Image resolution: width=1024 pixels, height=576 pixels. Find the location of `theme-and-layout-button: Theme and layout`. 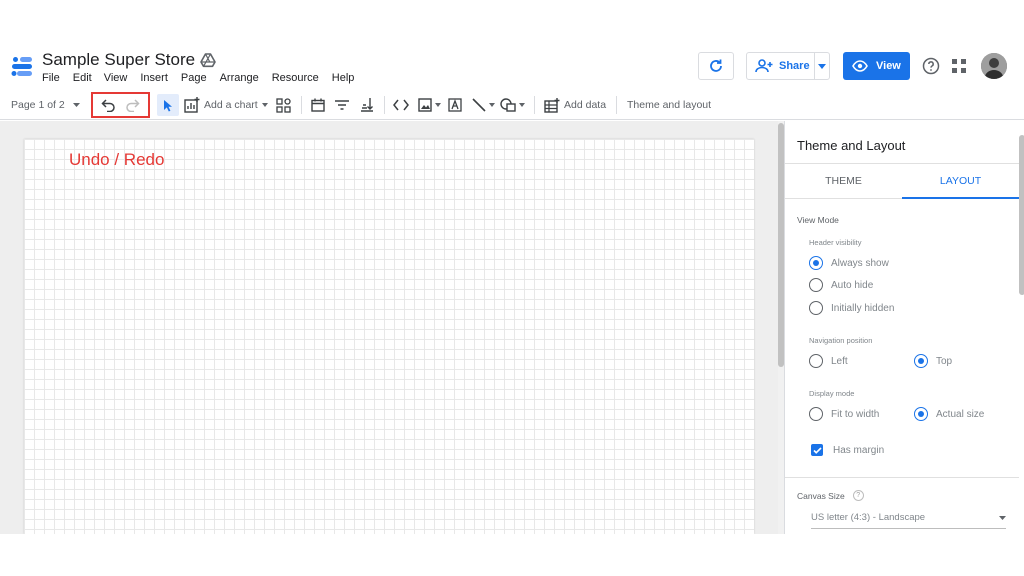

theme-and-layout-button: Theme and layout is located at coordinates (669, 105).